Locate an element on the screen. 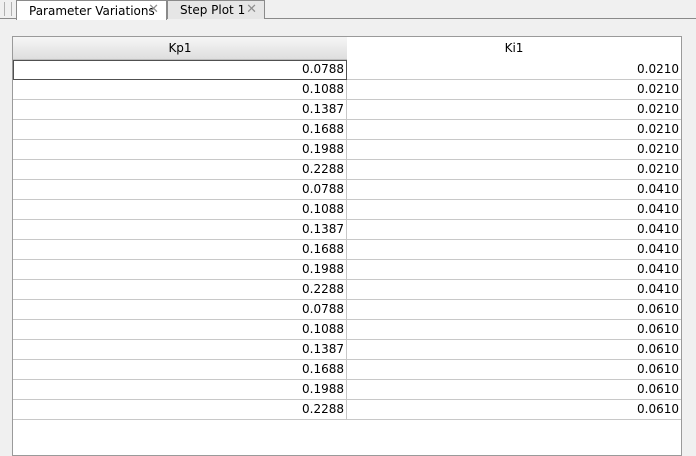 The height and width of the screenshot is (456, 696). tab-parameter-variations: Parameter Variations ✕ is located at coordinates (91, 10).